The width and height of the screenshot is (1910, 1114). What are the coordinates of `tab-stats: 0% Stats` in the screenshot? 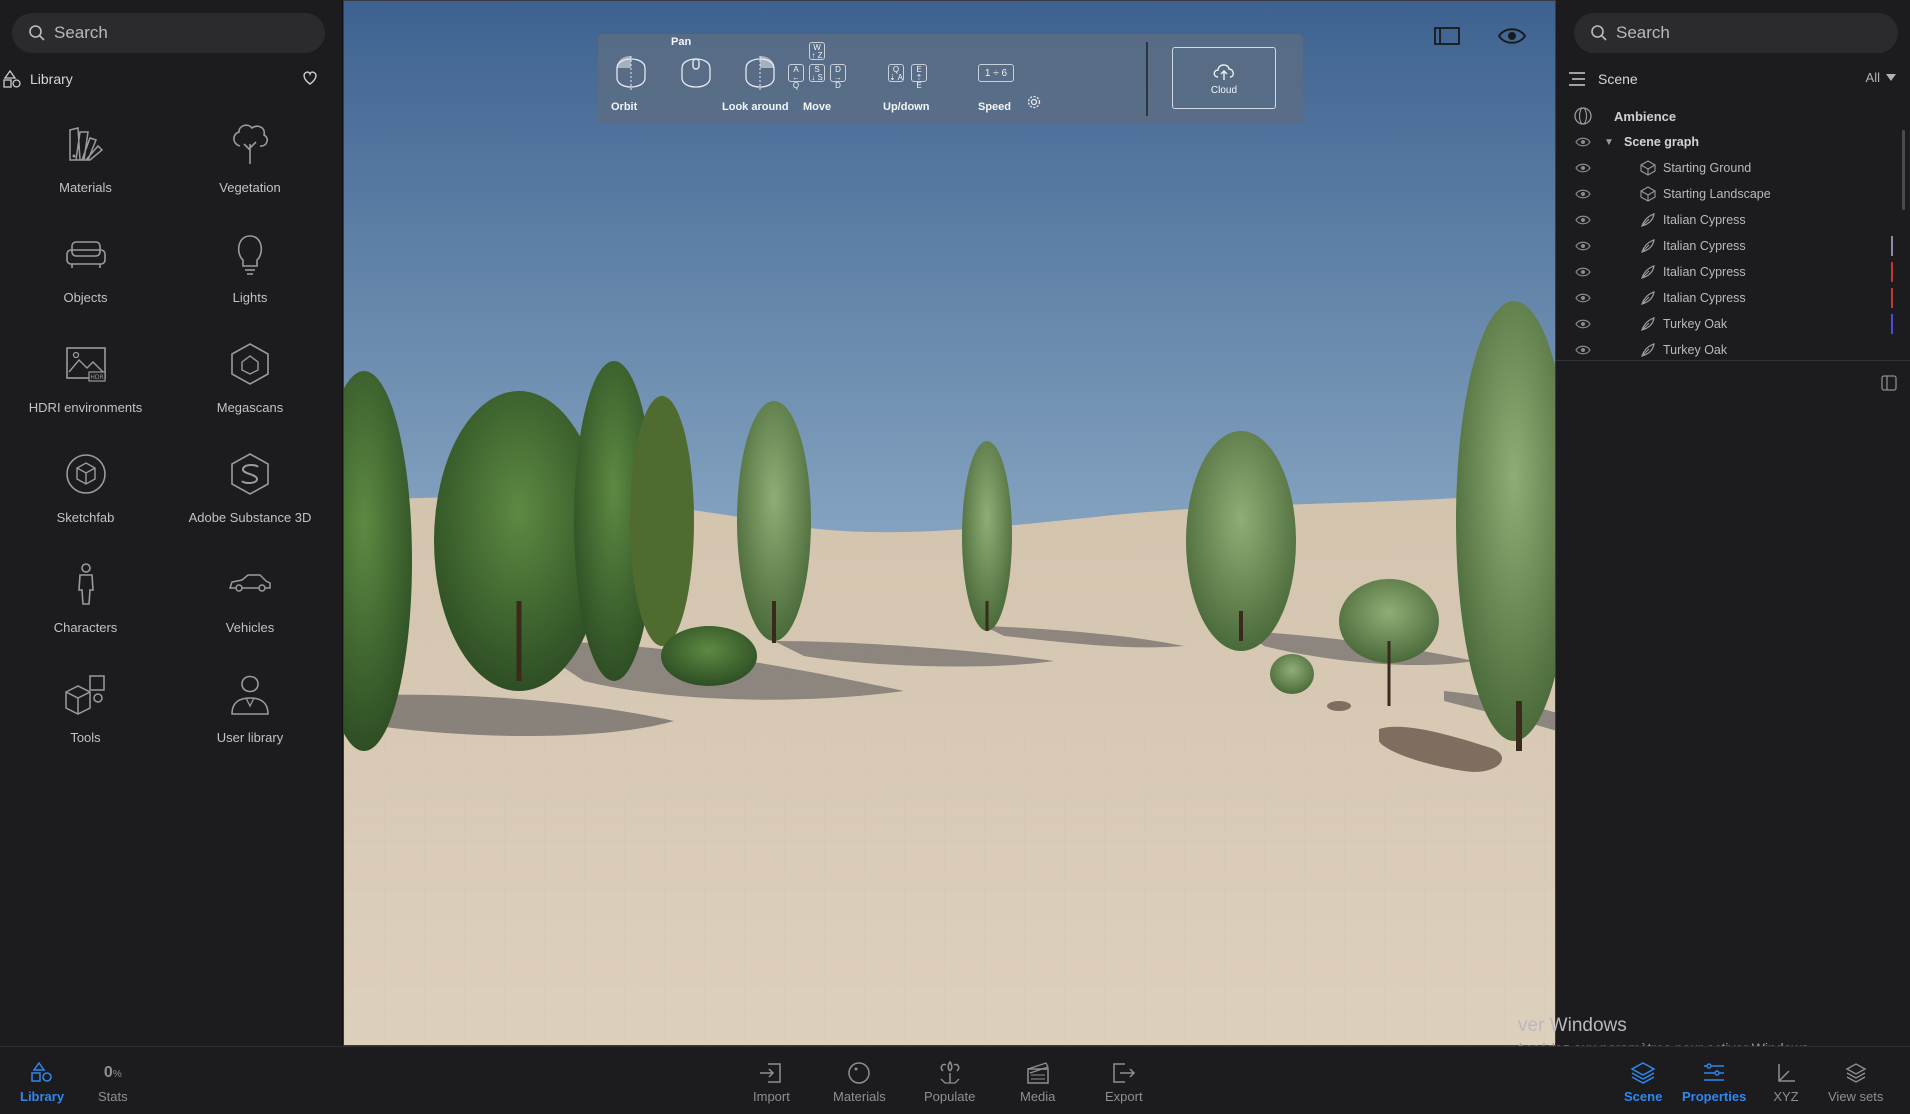 It's located at (113, 1082).